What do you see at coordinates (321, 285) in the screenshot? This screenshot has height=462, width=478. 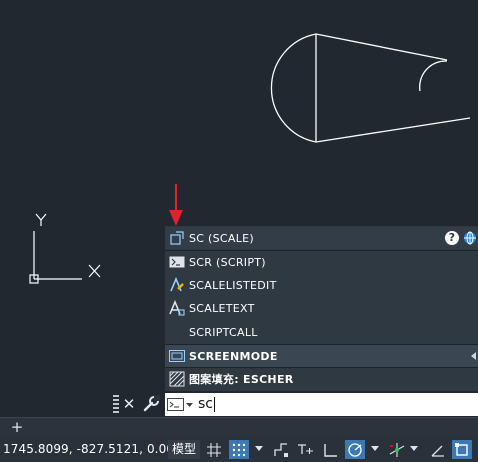 I see `suggestion-item-scalelistedit: SCALELISTEDIT` at bounding box center [321, 285].